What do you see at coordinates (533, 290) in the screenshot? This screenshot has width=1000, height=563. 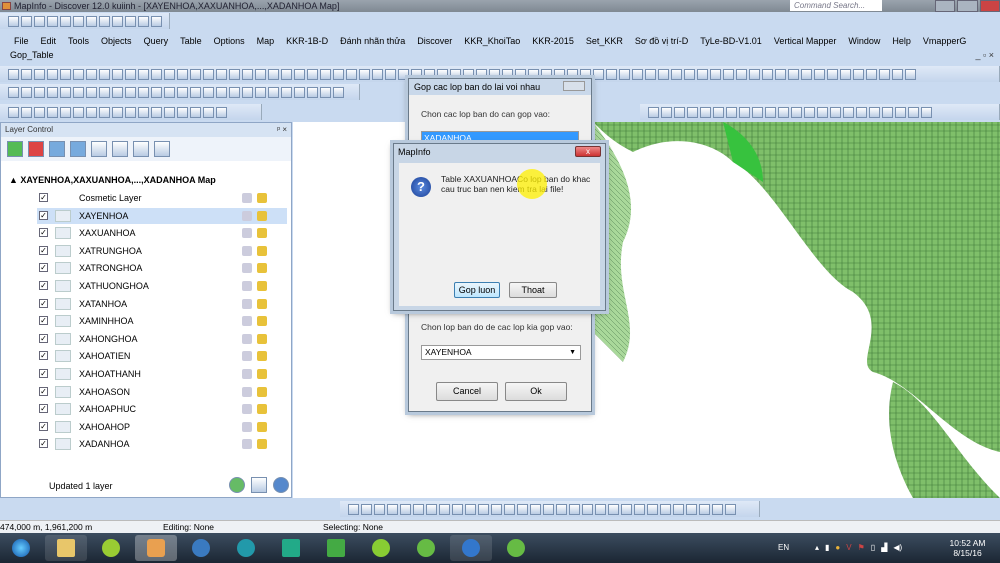 I see `exit-button: Thoat` at bounding box center [533, 290].